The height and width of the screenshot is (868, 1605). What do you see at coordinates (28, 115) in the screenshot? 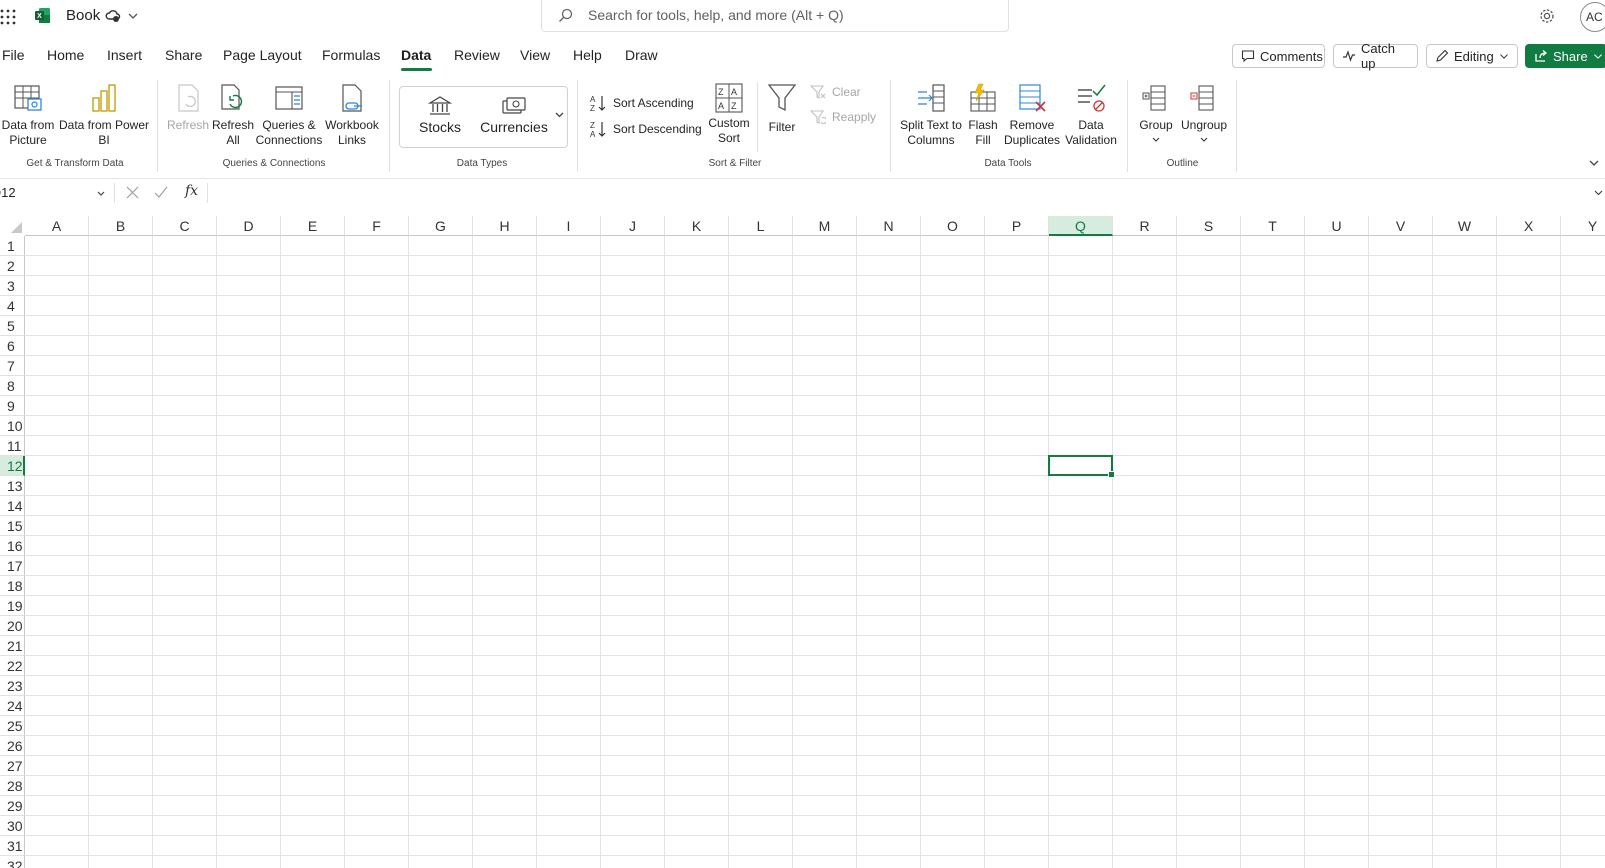
I see `data-from-picture-button: Data from Picture` at bounding box center [28, 115].